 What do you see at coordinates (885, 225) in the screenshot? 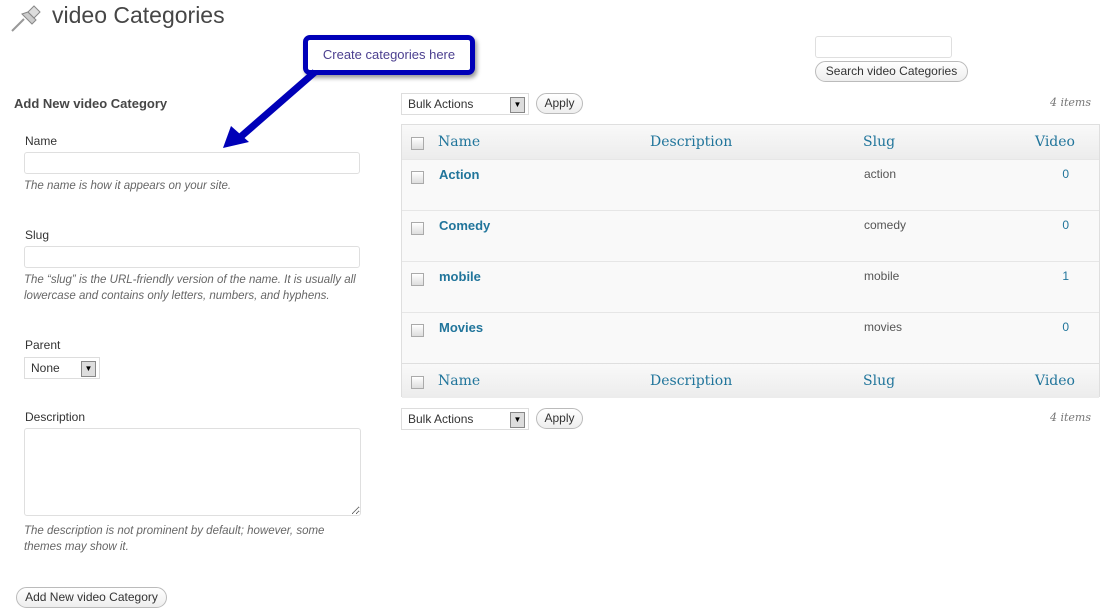
I see `category-slug: comedy` at bounding box center [885, 225].